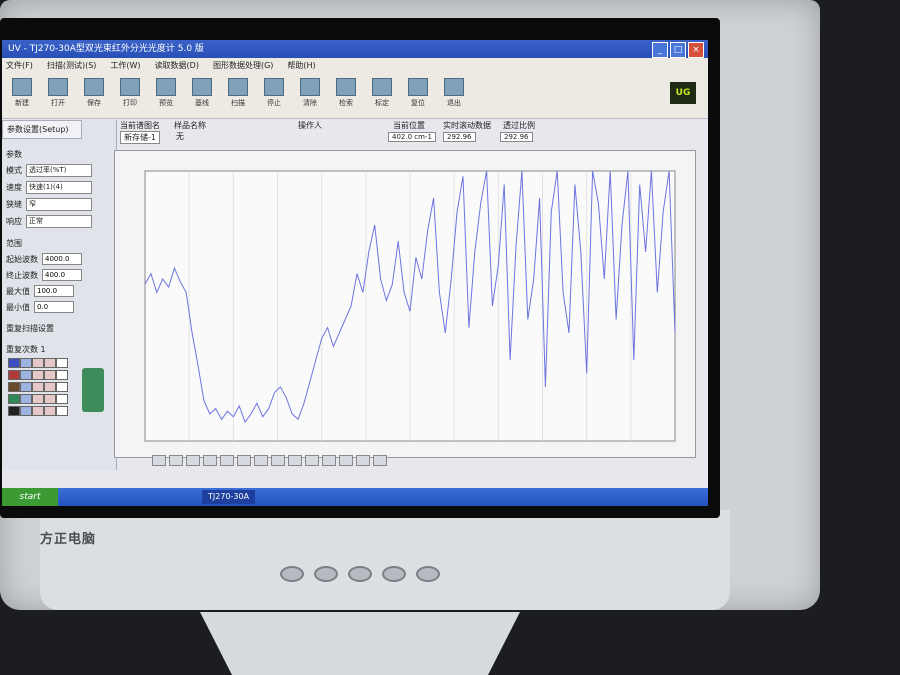  I want to click on toolbar-clear-button: 清除, so click(310, 96).